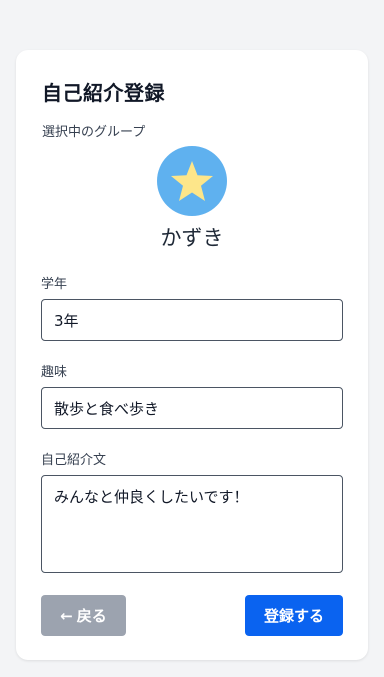 The width and height of the screenshot is (384, 677). I want to click on register-button-label: 登録する, so click(293, 616).